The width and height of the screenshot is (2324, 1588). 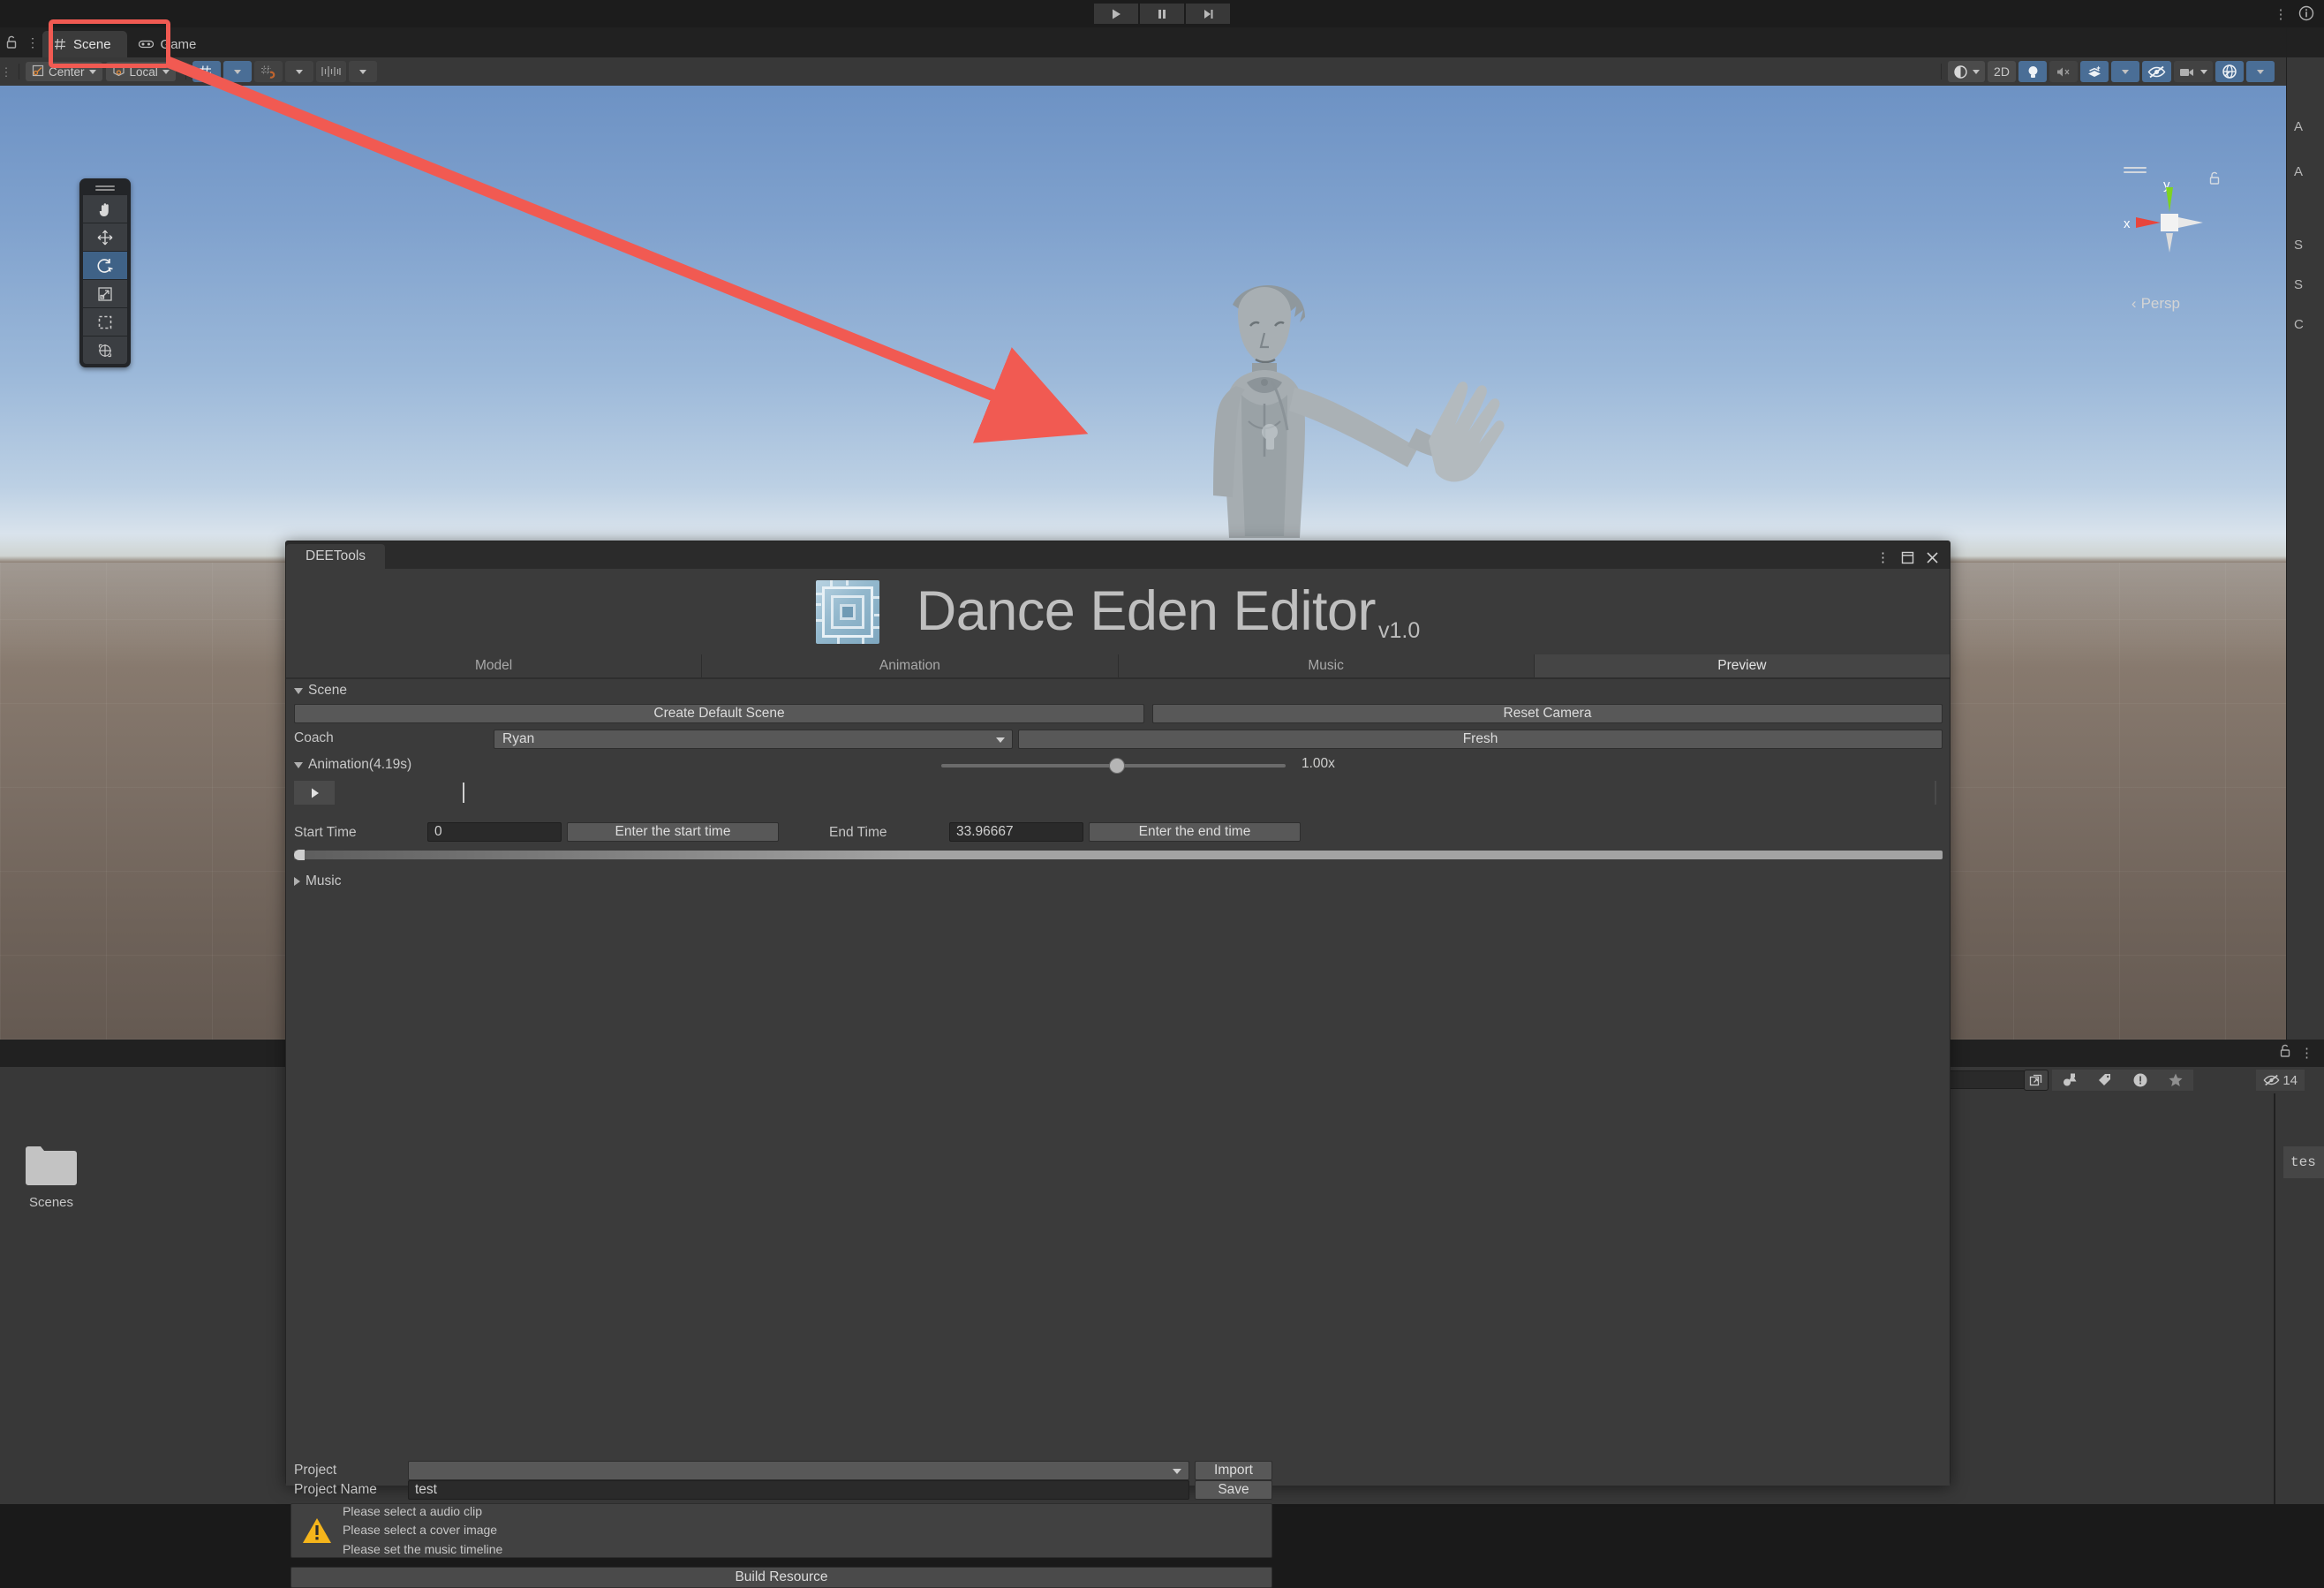 What do you see at coordinates (2105, 1080) in the screenshot?
I see `label-filter-button` at bounding box center [2105, 1080].